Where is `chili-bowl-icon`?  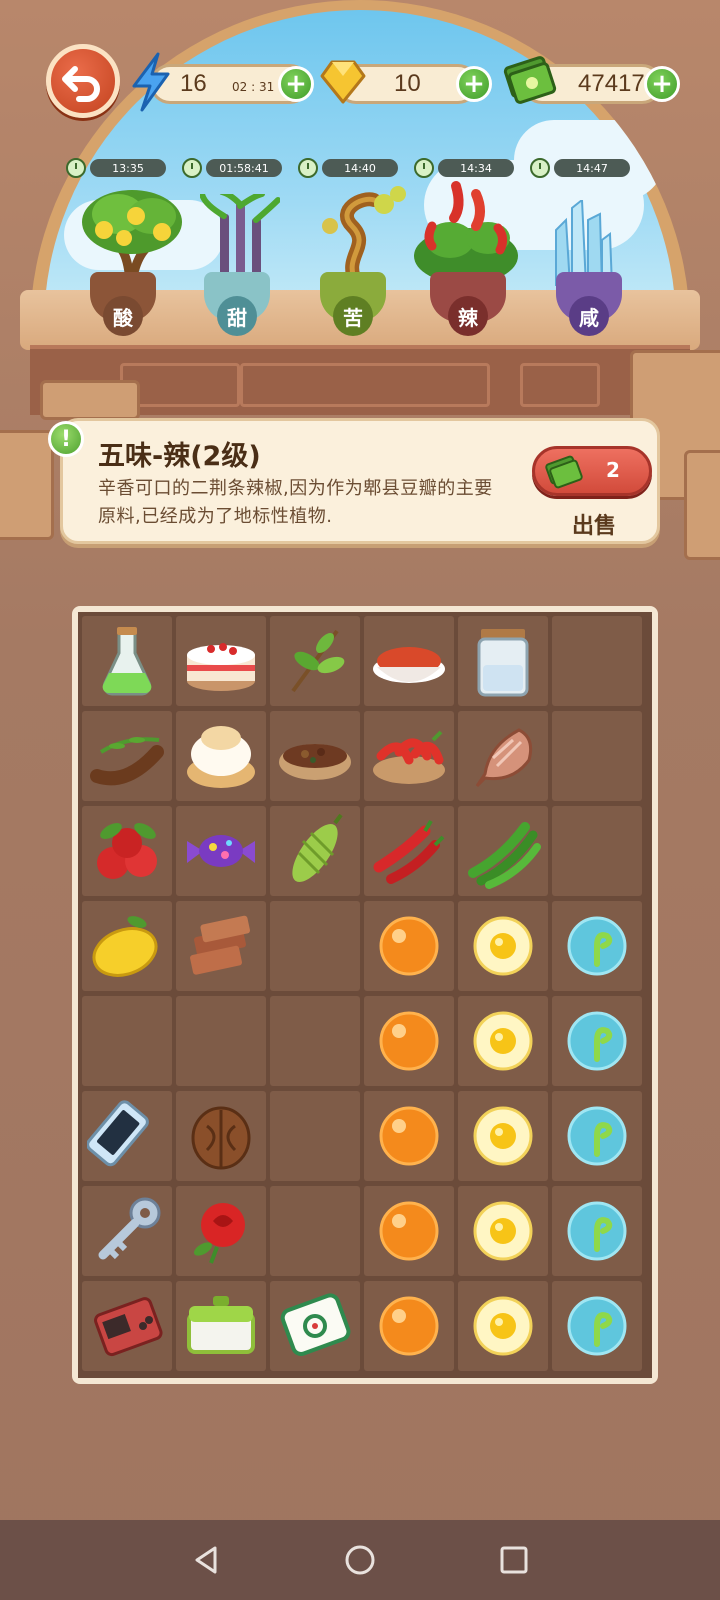
chili-bowl-icon is located at coordinates (409, 756).